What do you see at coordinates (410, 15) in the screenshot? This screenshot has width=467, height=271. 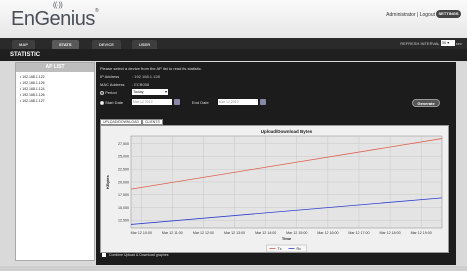 I see `admin-logout-link: Administrator | Logout` at bounding box center [410, 15].